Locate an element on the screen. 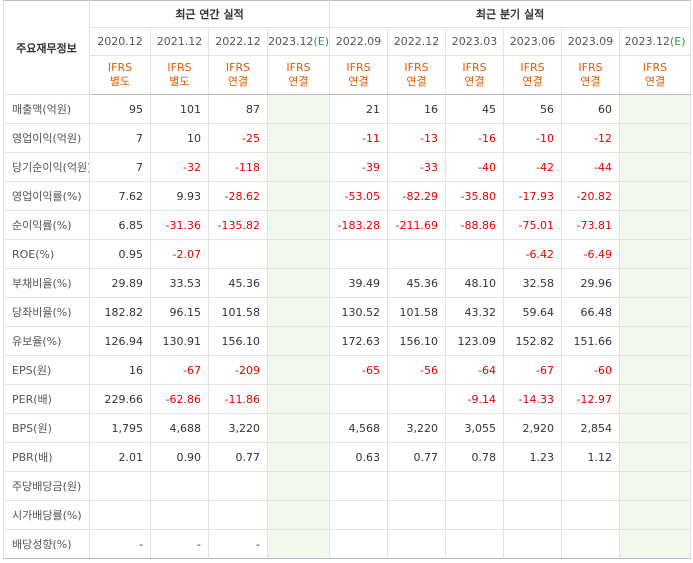 The image size is (693, 563). quarterly-value-cell: -14.33 is located at coordinates (533, 399).